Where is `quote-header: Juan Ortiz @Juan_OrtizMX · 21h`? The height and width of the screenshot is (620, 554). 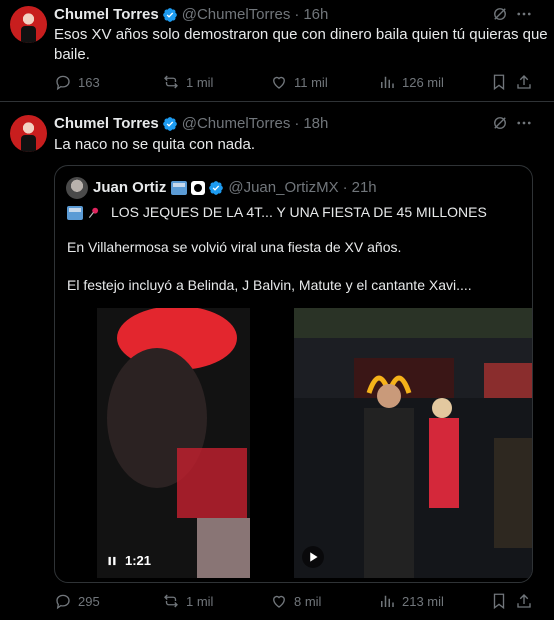
quote-header: Juan Ortiz @Juan_OrtizMX · 21h is located at coordinates (235, 187).